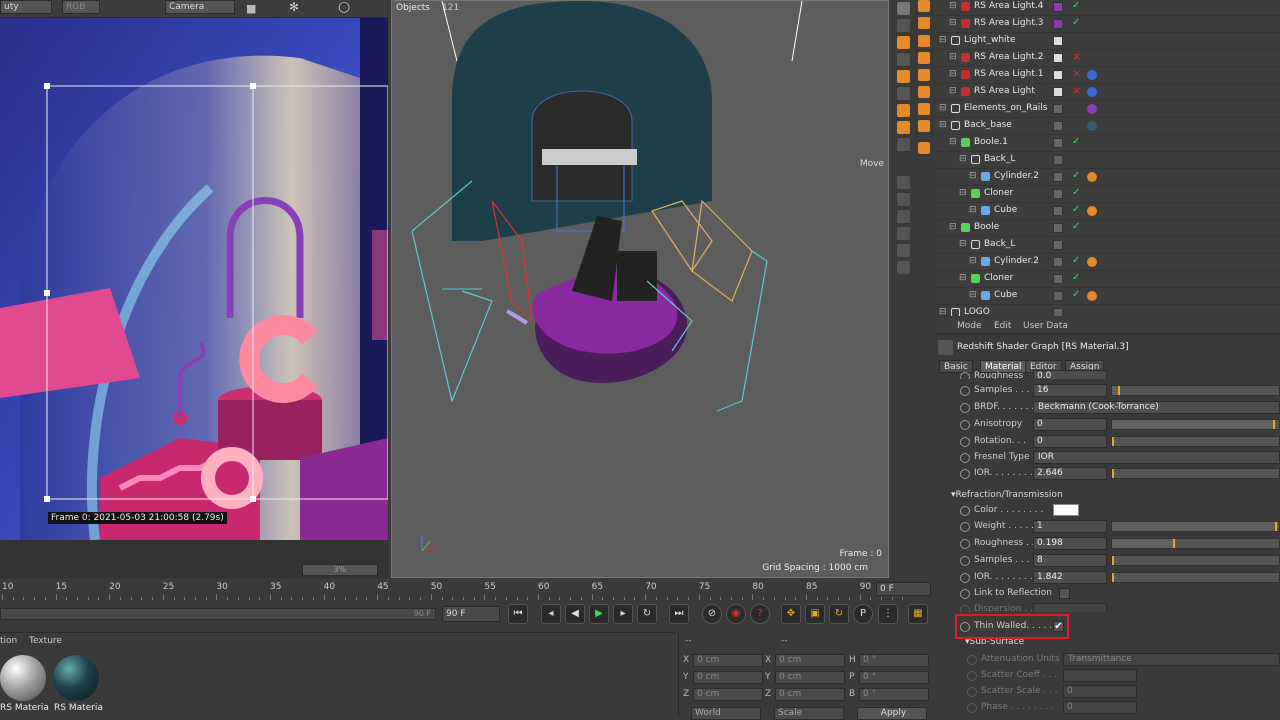  What do you see at coordinates (986, 227) in the screenshot?
I see `object-name: Boole` at bounding box center [986, 227].